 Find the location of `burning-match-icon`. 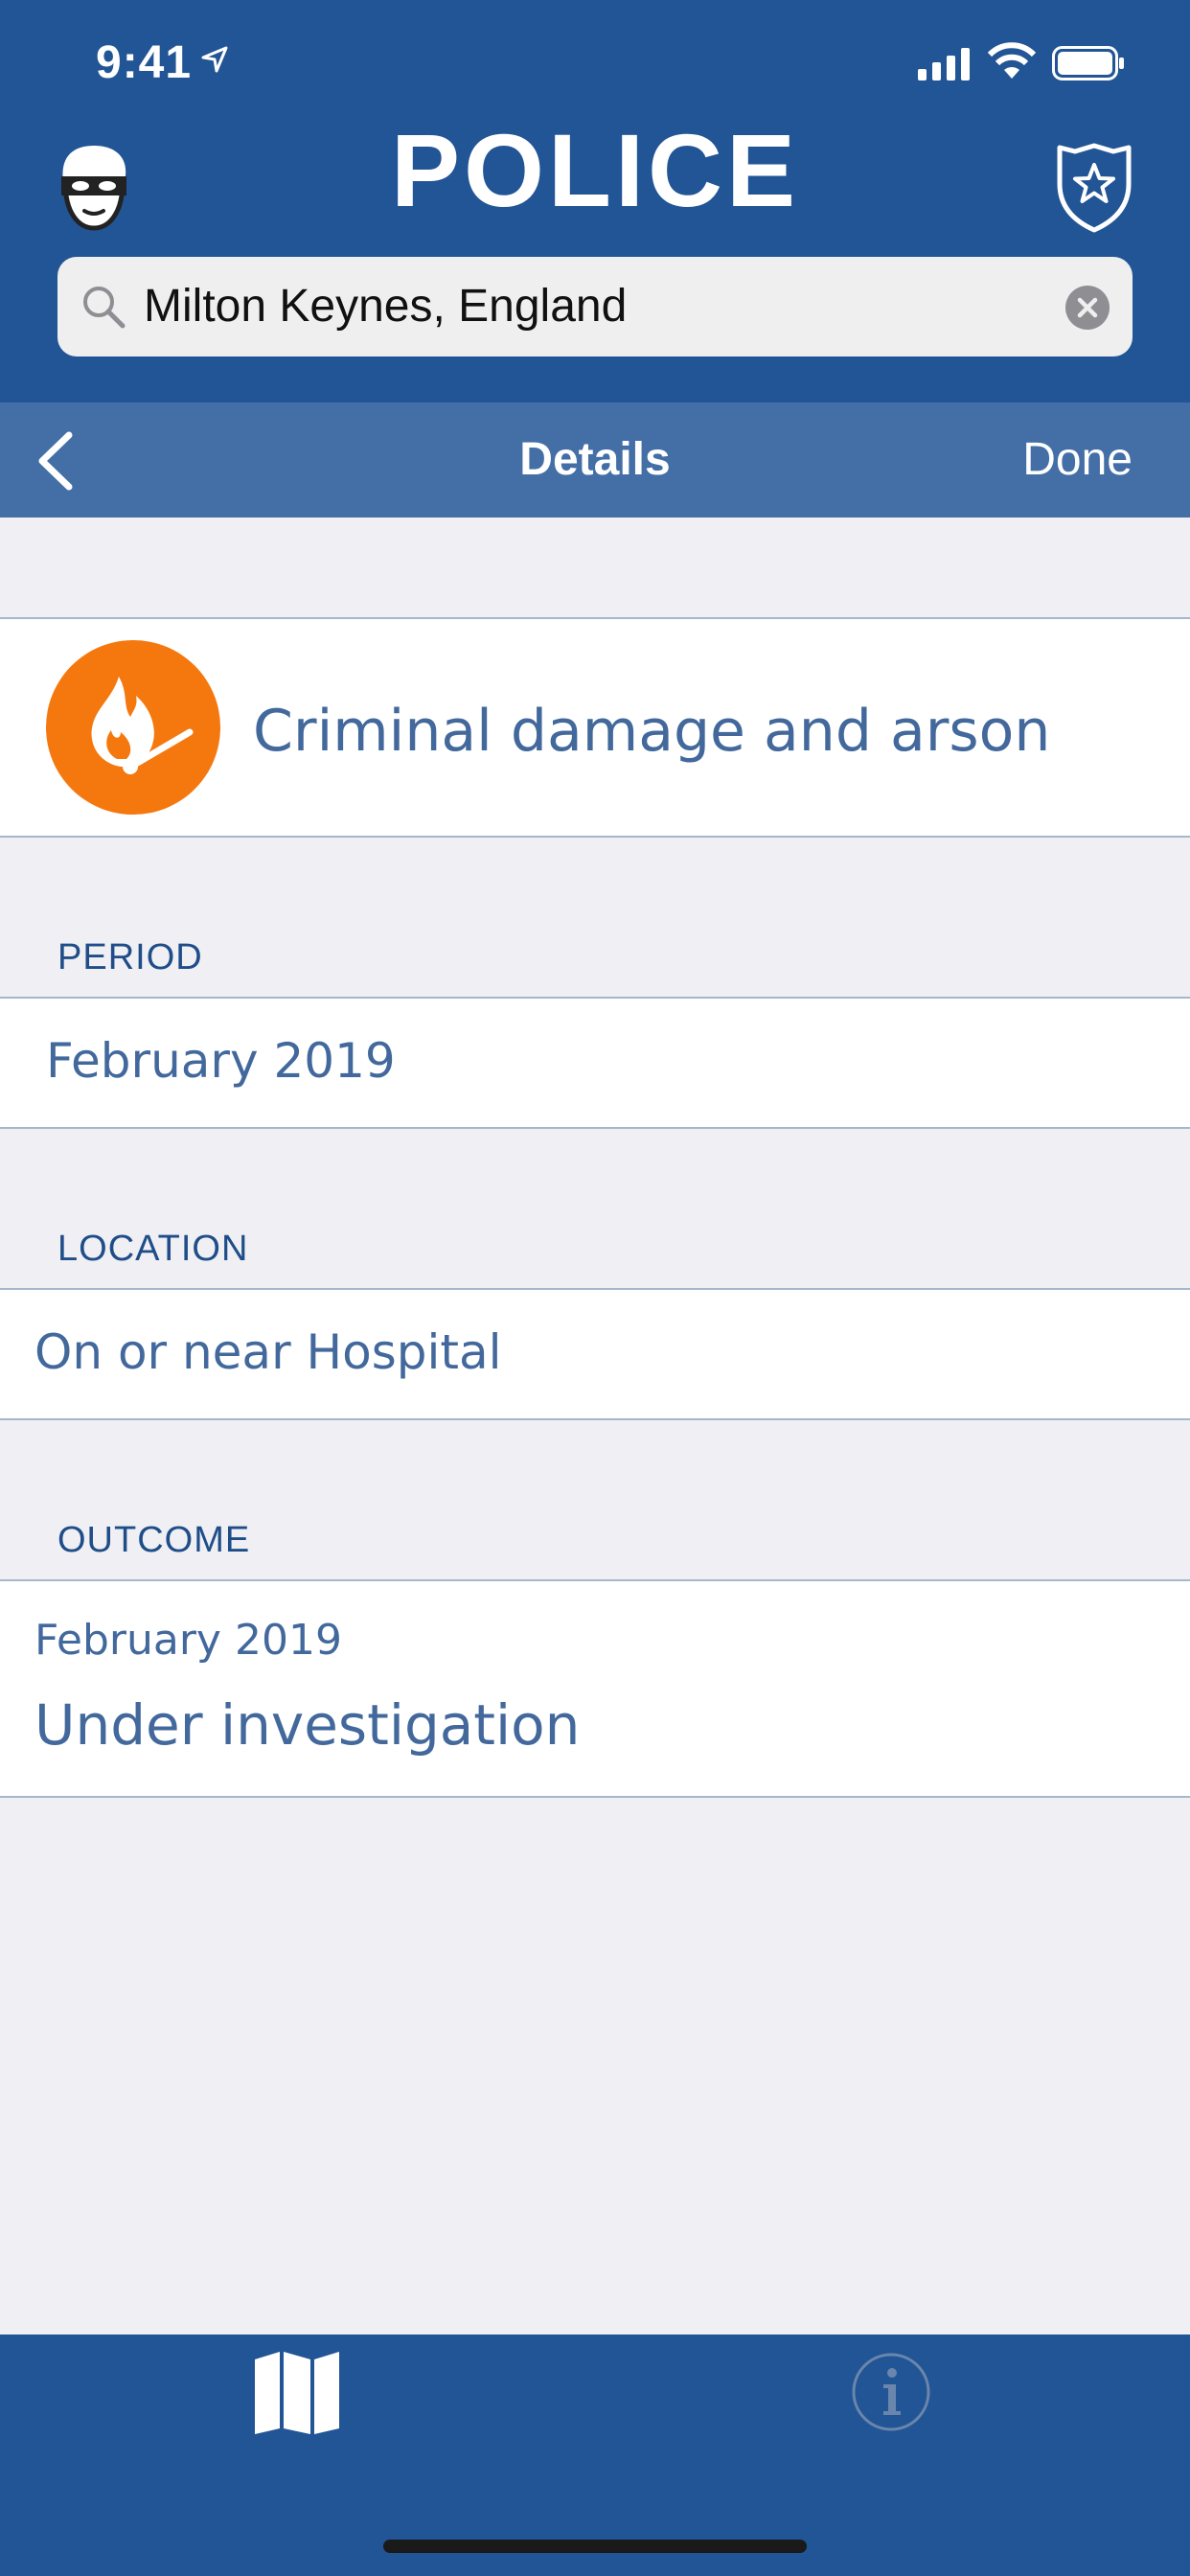

burning-match-icon is located at coordinates (133, 727).